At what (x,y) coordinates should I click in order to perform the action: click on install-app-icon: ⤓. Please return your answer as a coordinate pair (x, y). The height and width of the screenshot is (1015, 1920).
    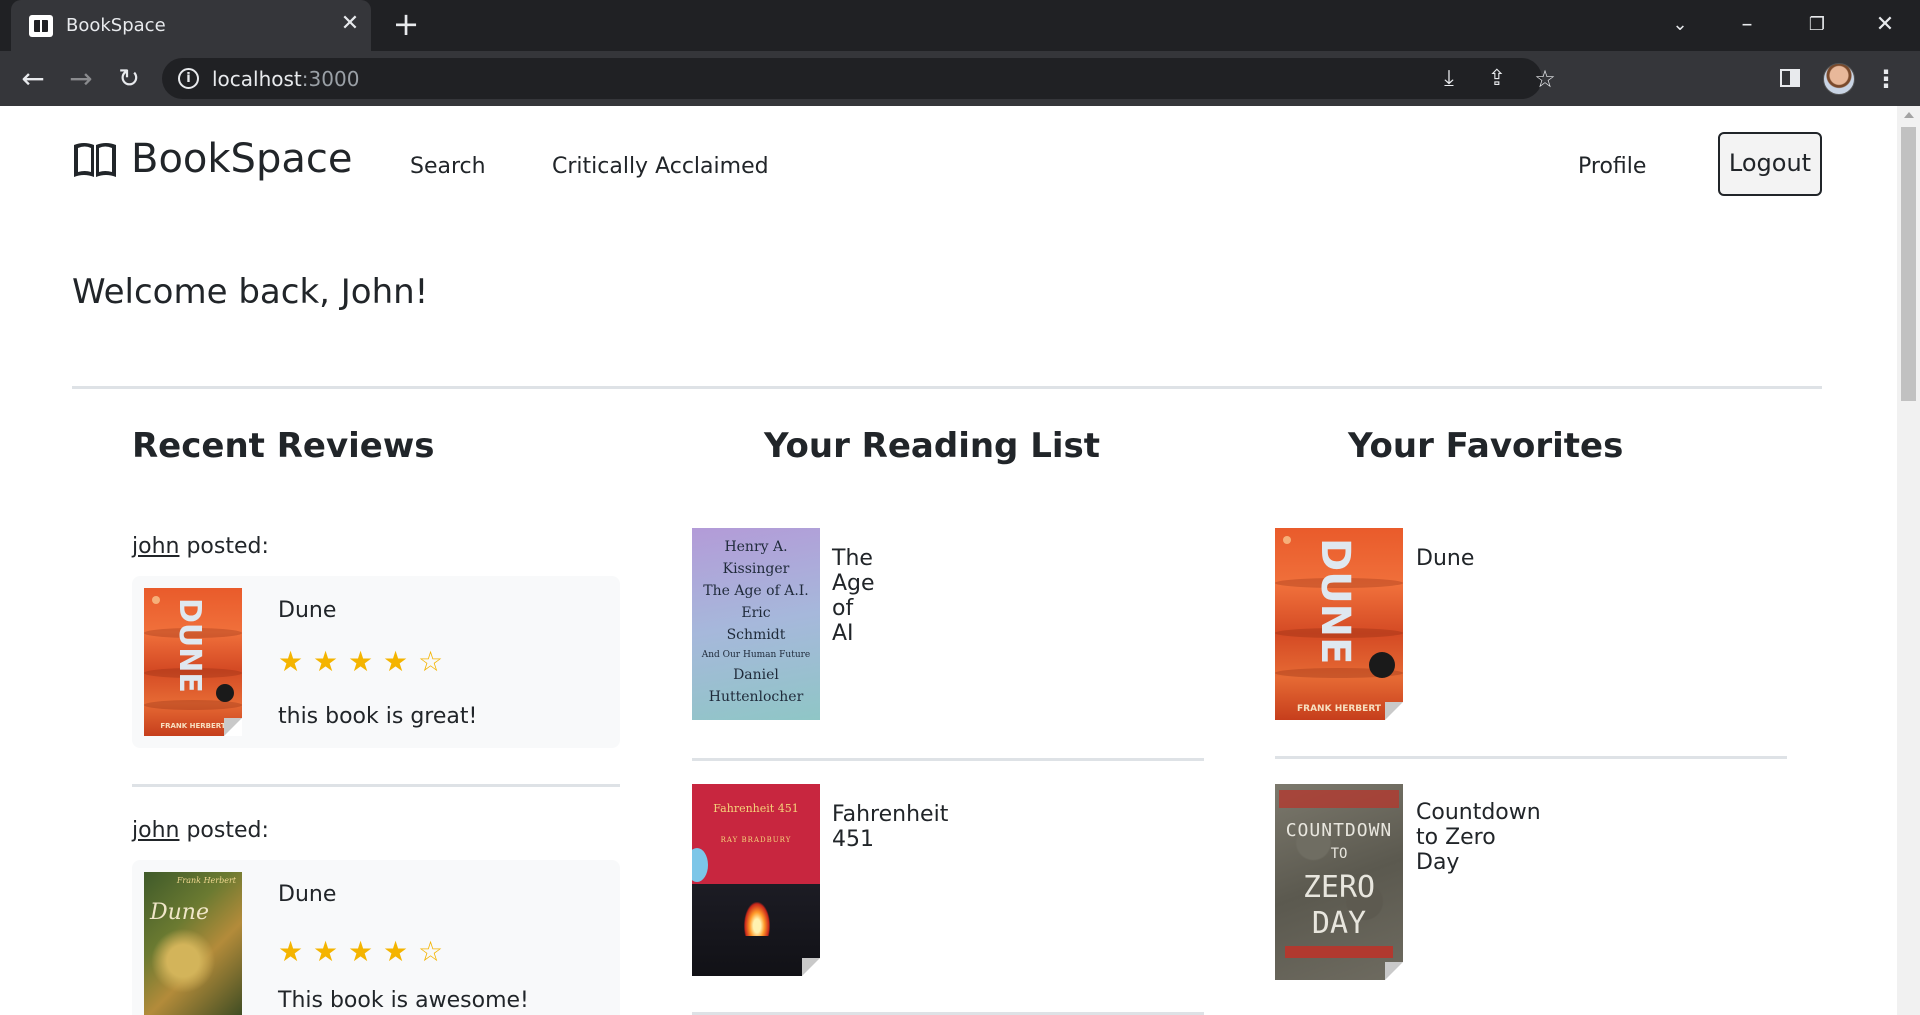
    Looking at the image, I should click on (1449, 79).